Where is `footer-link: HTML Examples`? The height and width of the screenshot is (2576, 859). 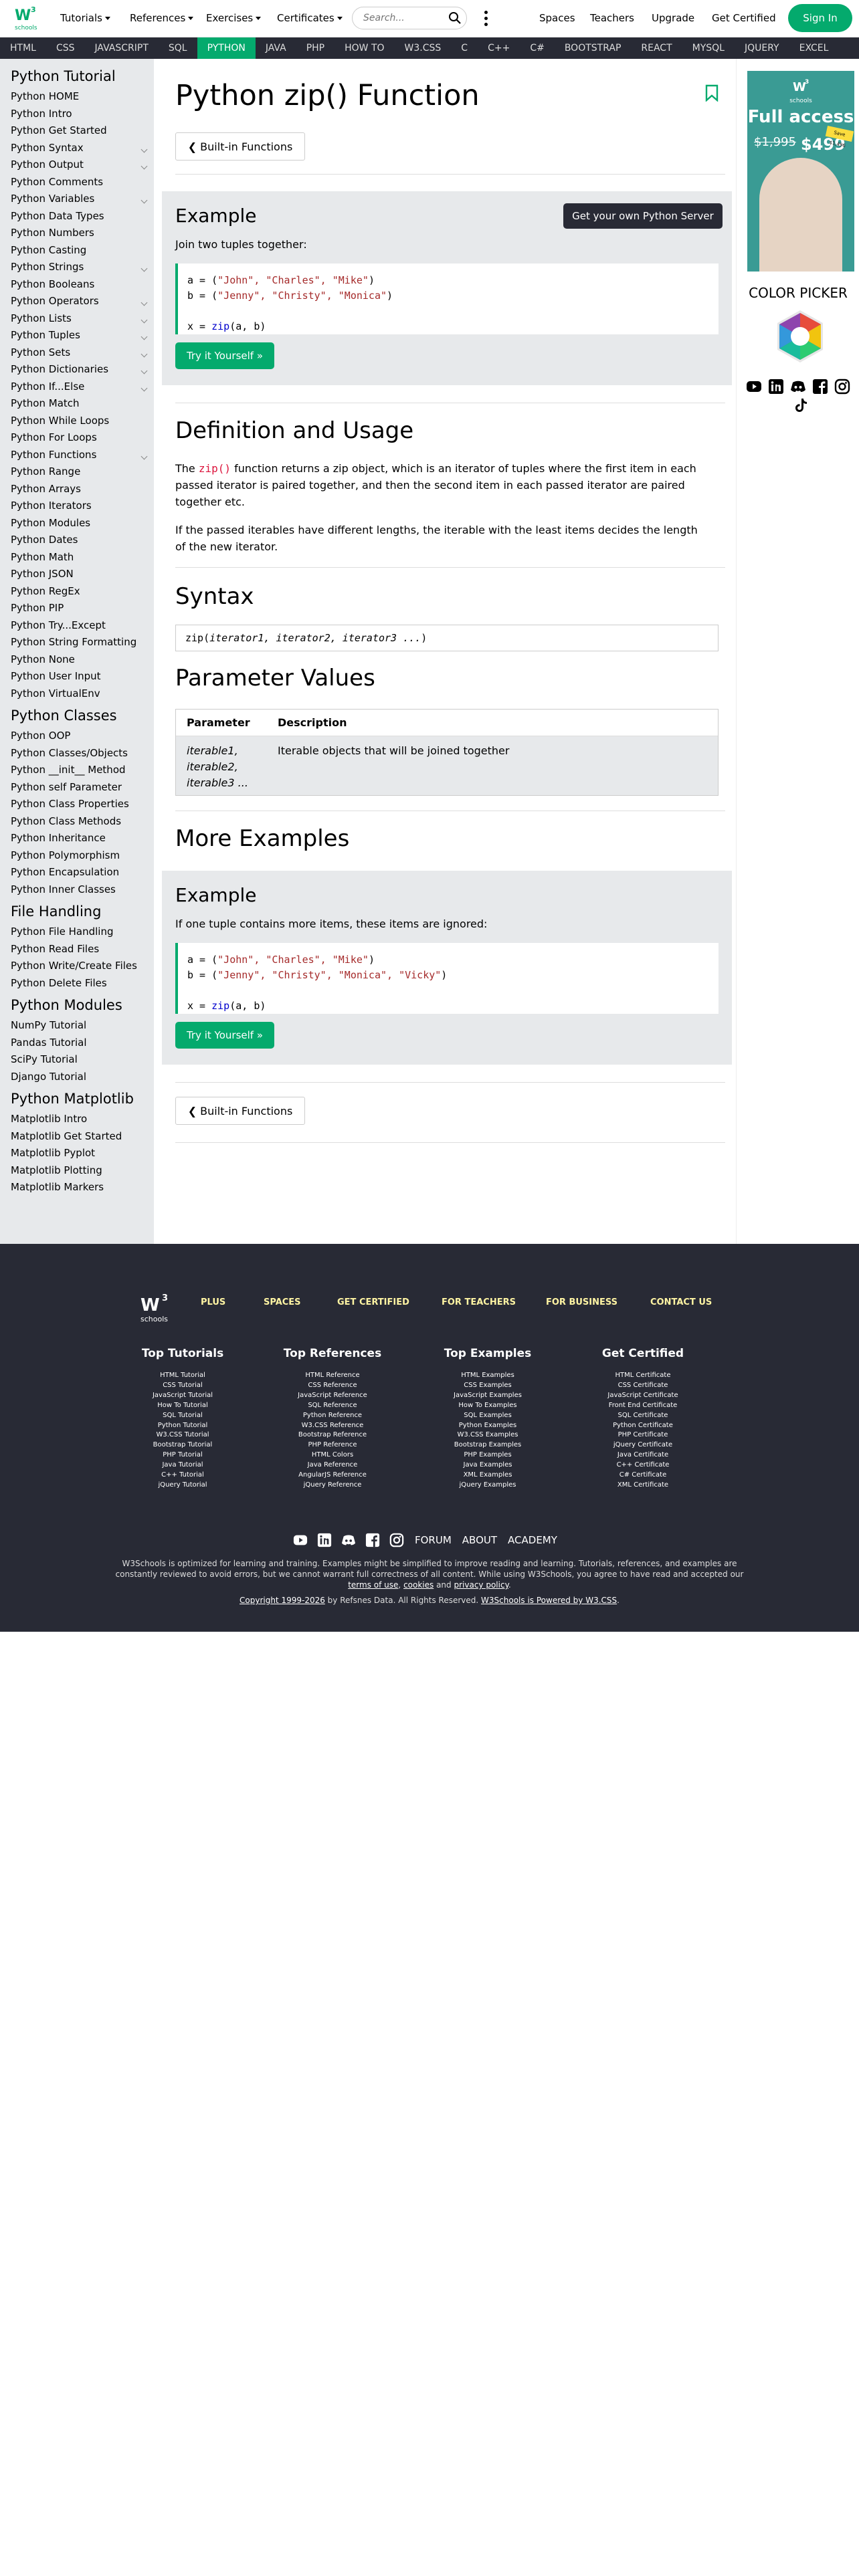
footer-link: HTML Examples is located at coordinates (487, 1376).